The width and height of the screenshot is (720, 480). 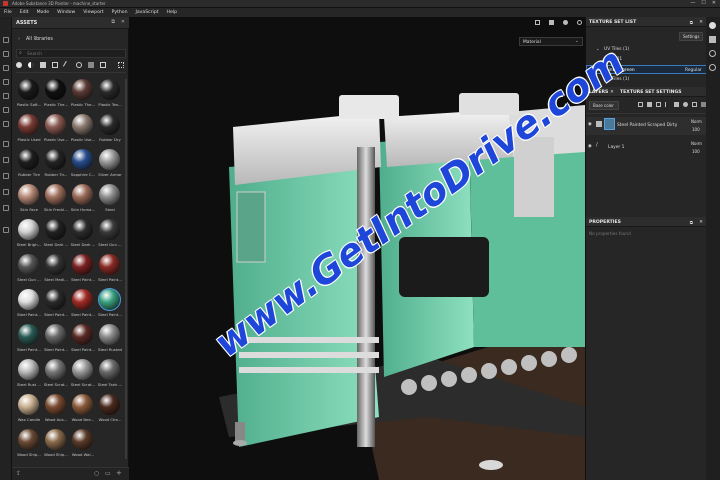 What do you see at coordinates (693, 70) in the screenshot?
I see `shader-label: Regular` at bounding box center [693, 70].